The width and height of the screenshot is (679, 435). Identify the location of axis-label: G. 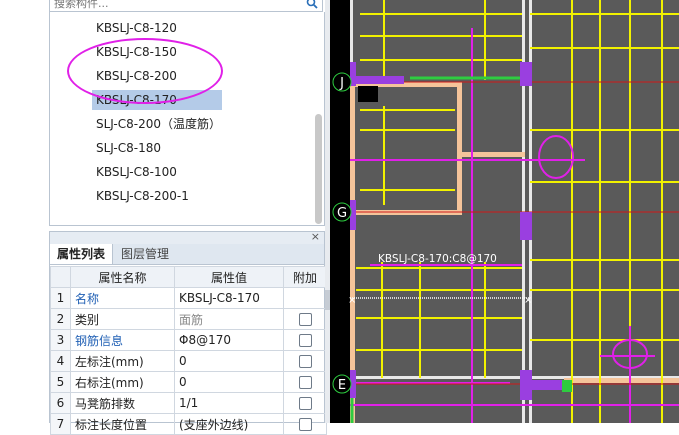
(342, 213).